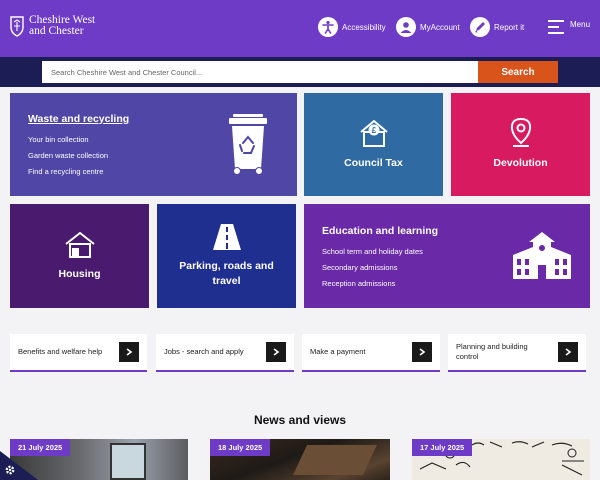 The height and width of the screenshot is (480, 600). What do you see at coordinates (517, 353) in the screenshot?
I see `quicklink-planning-building: Planning and building control` at bounding box center [517, 353].